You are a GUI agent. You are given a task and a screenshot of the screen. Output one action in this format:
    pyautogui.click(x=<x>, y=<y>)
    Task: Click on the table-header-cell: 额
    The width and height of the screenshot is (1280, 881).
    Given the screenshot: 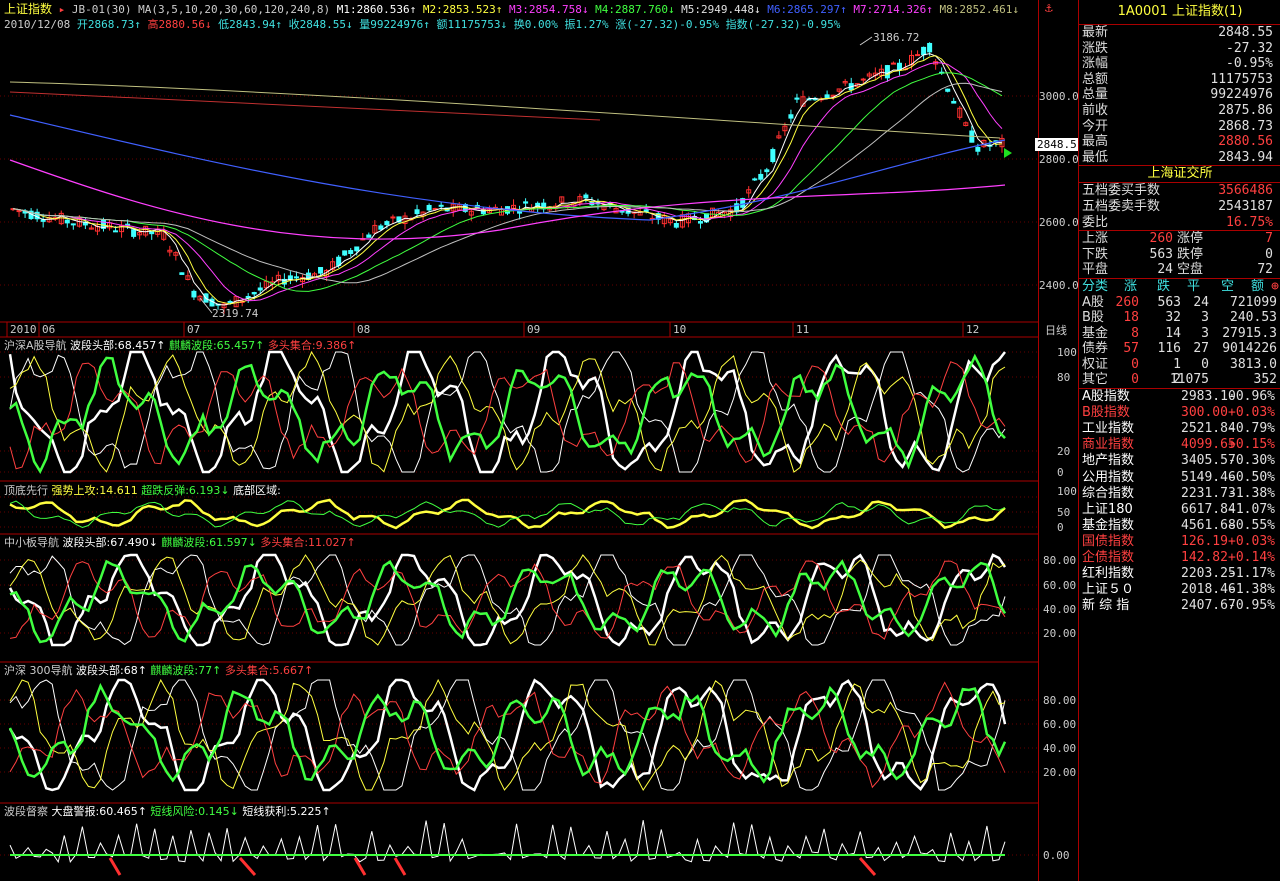 What is the action you would take?
    pyautogui.click(x=1257, y=287)
    